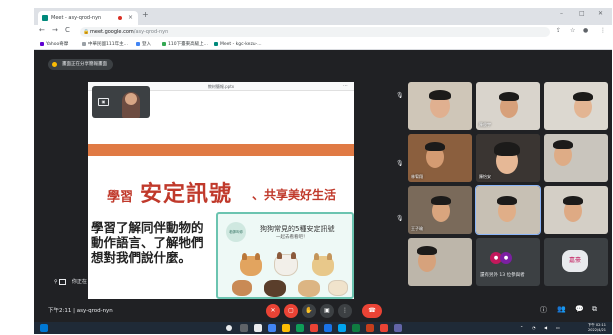  I want to click on forward-button: →, so click(55, 30).